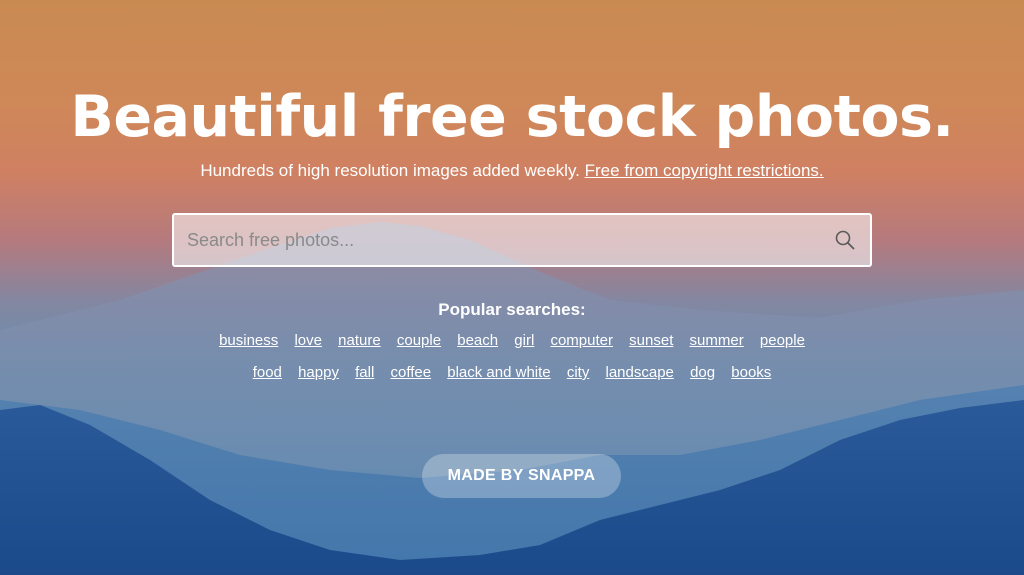 This screenshot has width=1024, height=575. I want to click on search-tag-love: love, so click(308, 340).